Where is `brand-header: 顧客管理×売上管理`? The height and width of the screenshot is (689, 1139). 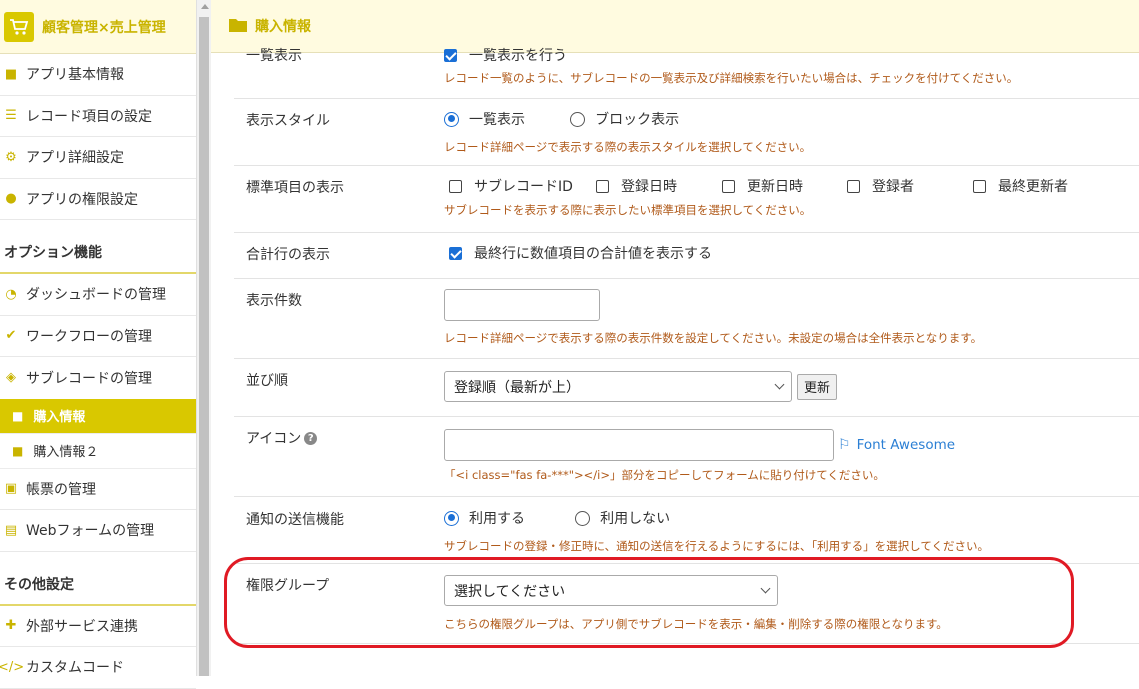 brand-header: 顧客管理×売上管理 is located at coordinates (98, 27).